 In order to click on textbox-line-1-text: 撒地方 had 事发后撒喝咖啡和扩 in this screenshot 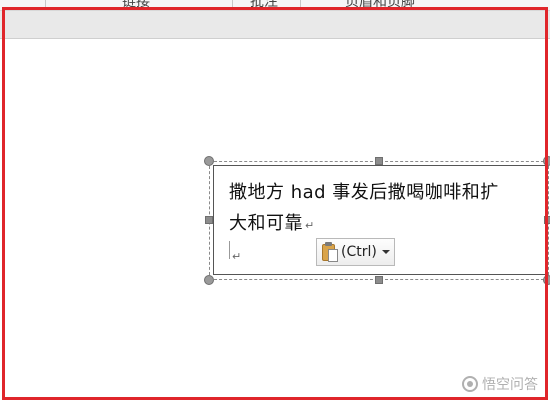, I will do `click(364, 192)`.